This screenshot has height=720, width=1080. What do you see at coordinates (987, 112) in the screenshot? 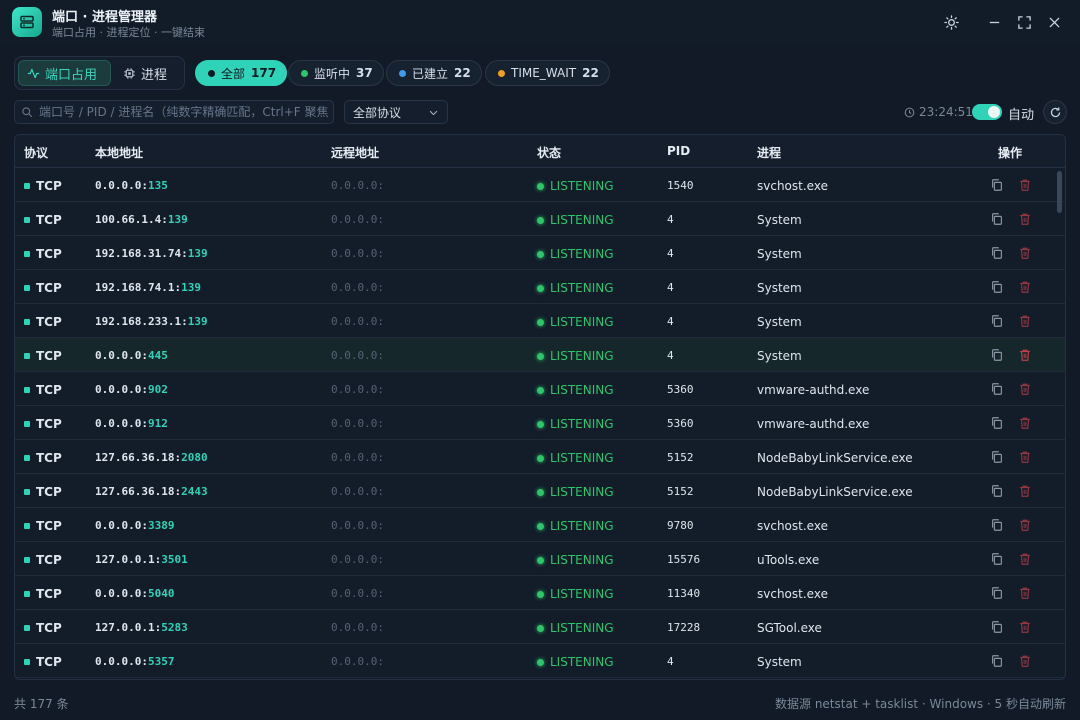
I see `auto-refresh-toggle` at bounding box center [987, 112].